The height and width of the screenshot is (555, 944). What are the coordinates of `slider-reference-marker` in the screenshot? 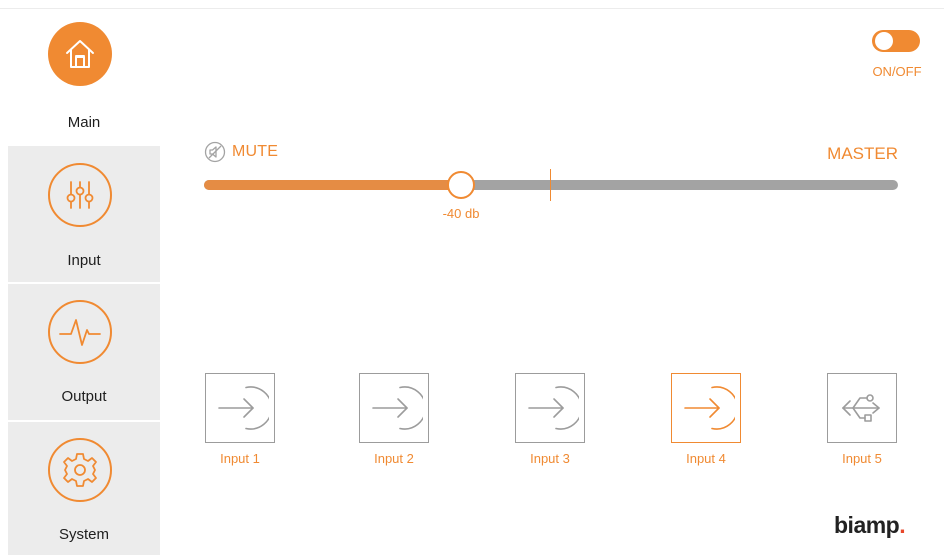 It's located at (550, 185).